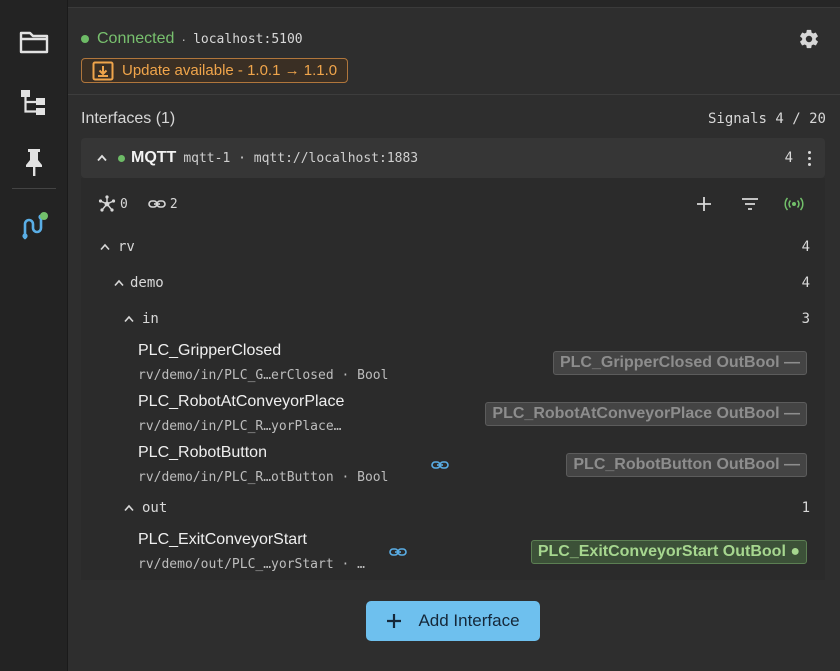  What do you see at coordinates (263, 375) in the screenshot?
I see `signal-path: rv/demo/in/PLC_G…erClosed · Bool` at bounding box center [263, 375].